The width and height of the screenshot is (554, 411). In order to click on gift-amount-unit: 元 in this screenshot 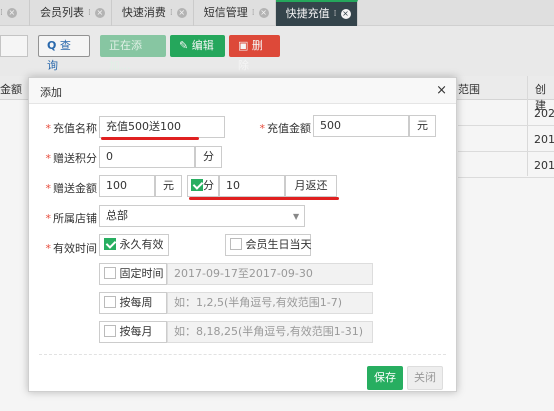, I will do `click(168, 186)`.